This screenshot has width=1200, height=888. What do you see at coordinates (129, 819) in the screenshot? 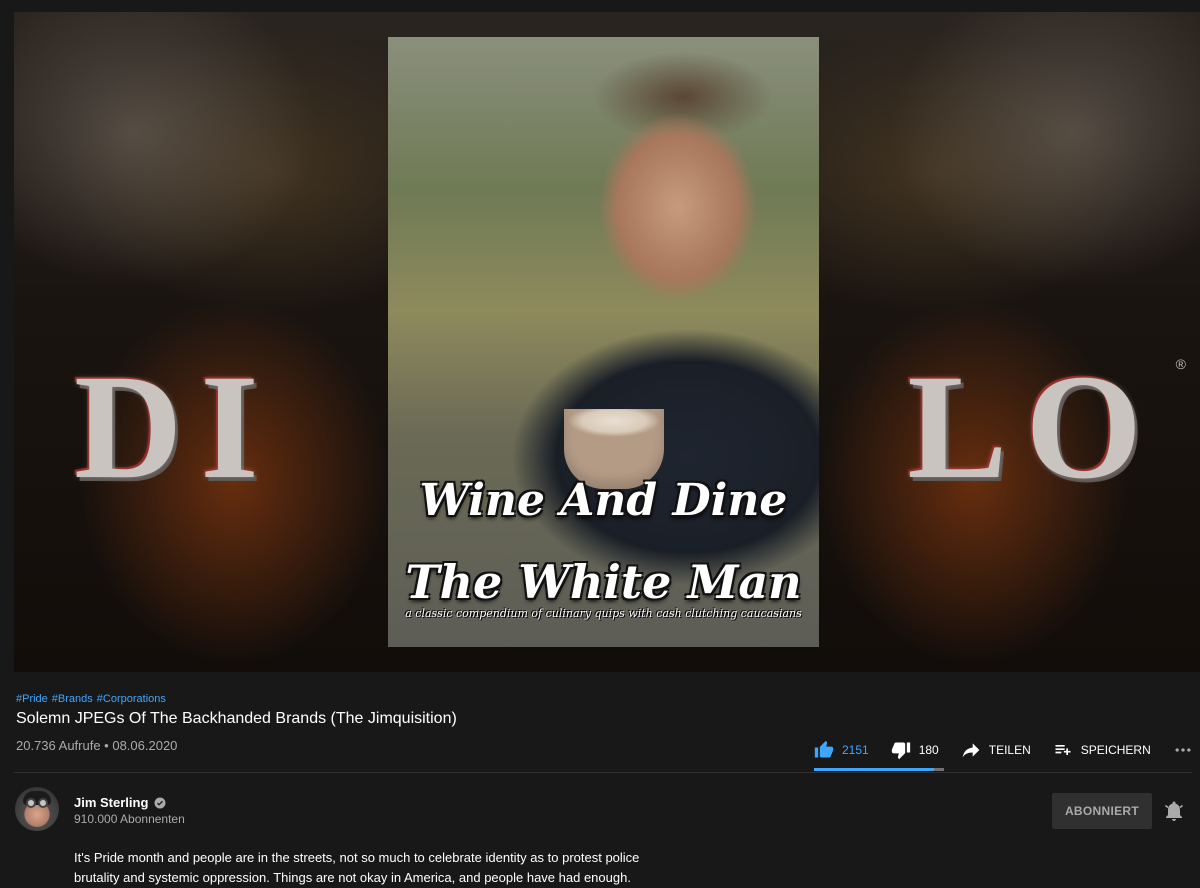
I see `subscriber-count: 910.000 Abonnenten` at bounding box center [129, 819].